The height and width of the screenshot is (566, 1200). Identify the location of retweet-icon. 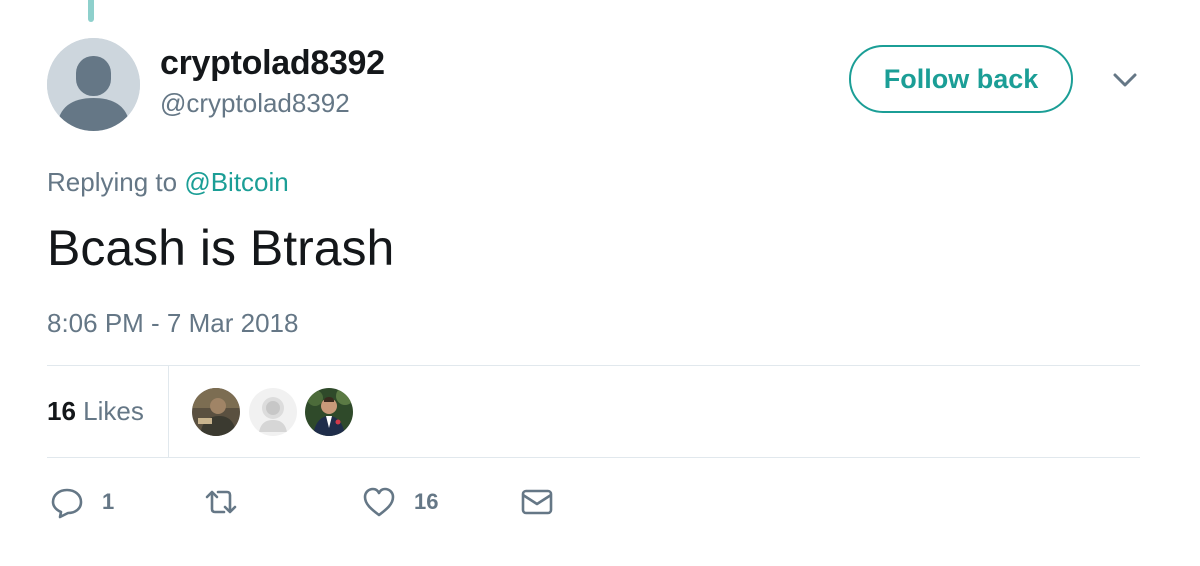
(221, 502).